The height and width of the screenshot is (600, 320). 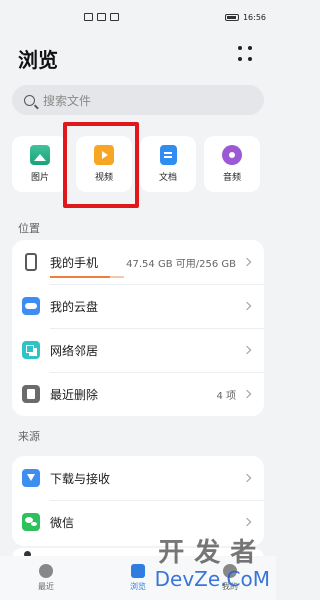 I want to click on folder-icon, so click(x=138, y=571).